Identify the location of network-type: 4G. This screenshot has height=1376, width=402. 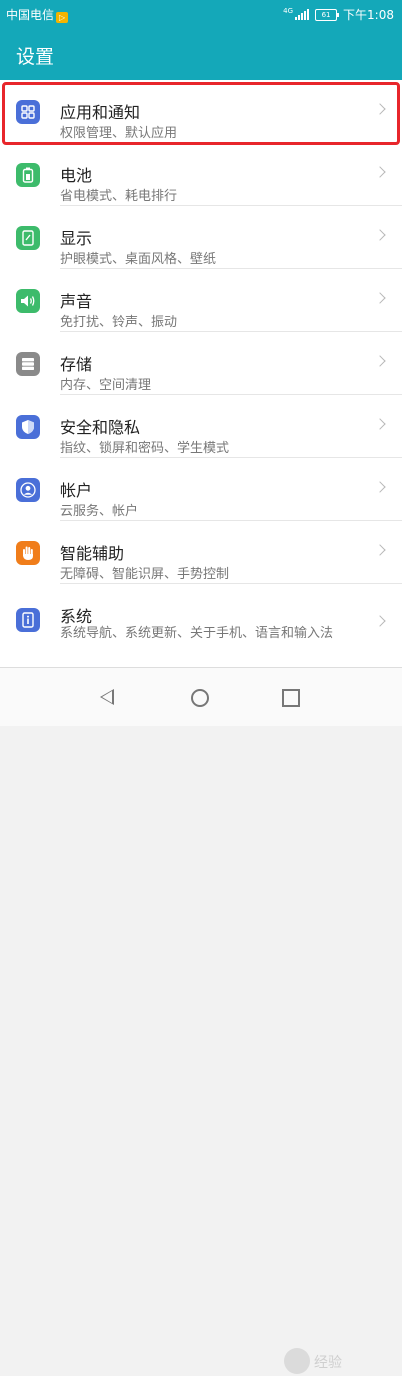
(288, 10).